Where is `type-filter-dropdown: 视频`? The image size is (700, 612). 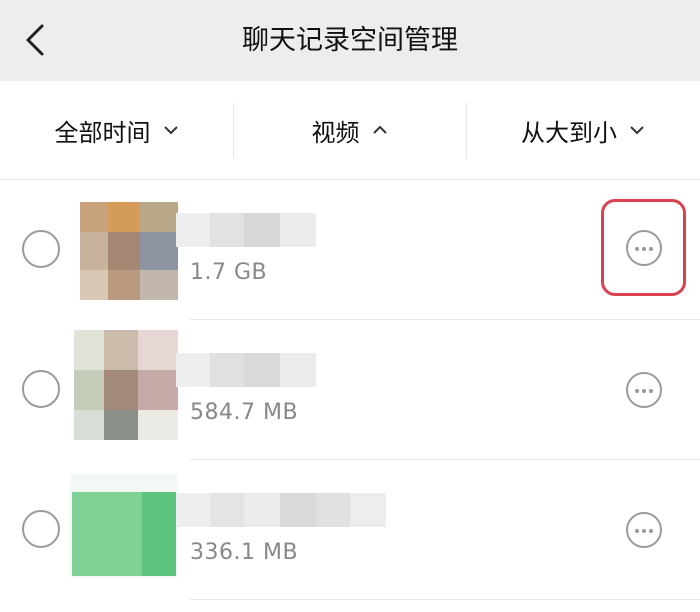 type-filter-dropdown: 视频 is located at coordinates (349, 130).